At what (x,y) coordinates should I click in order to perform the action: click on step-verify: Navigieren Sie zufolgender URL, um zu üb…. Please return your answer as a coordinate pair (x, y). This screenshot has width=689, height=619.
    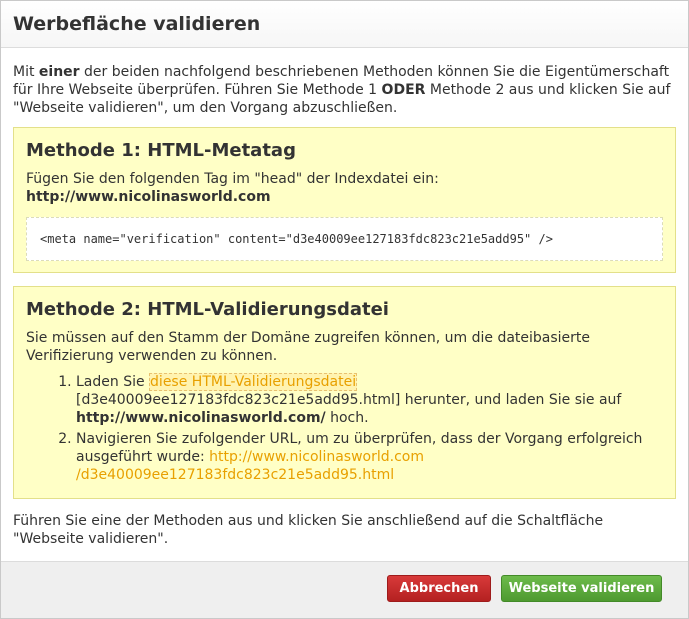
    Looking at the image, I should click on (369, 457).